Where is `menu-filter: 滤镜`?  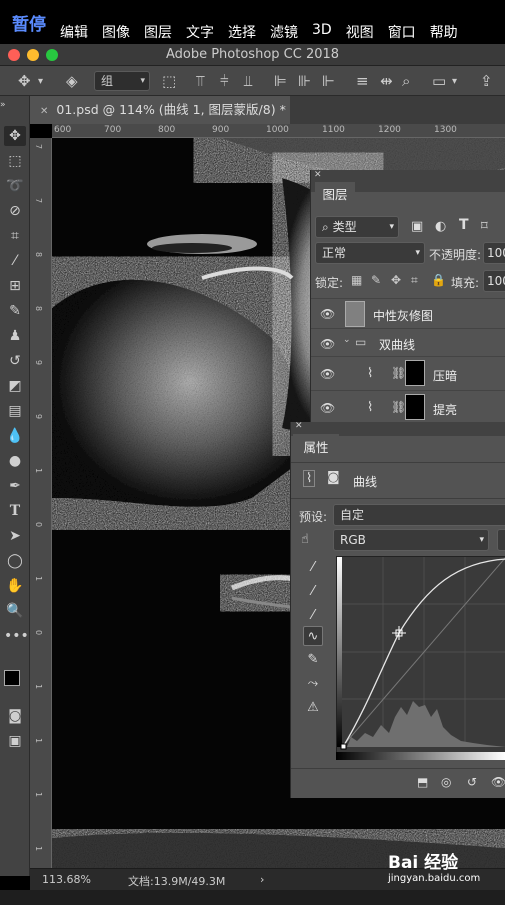
menu-filter: 滤镜 is located at coordinates (291, 32).